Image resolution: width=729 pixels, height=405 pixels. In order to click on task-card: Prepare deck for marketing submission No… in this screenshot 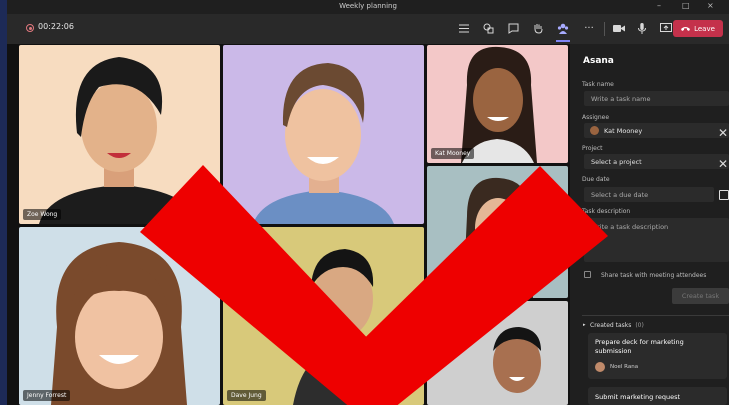, I will do `click(657, 356)`.